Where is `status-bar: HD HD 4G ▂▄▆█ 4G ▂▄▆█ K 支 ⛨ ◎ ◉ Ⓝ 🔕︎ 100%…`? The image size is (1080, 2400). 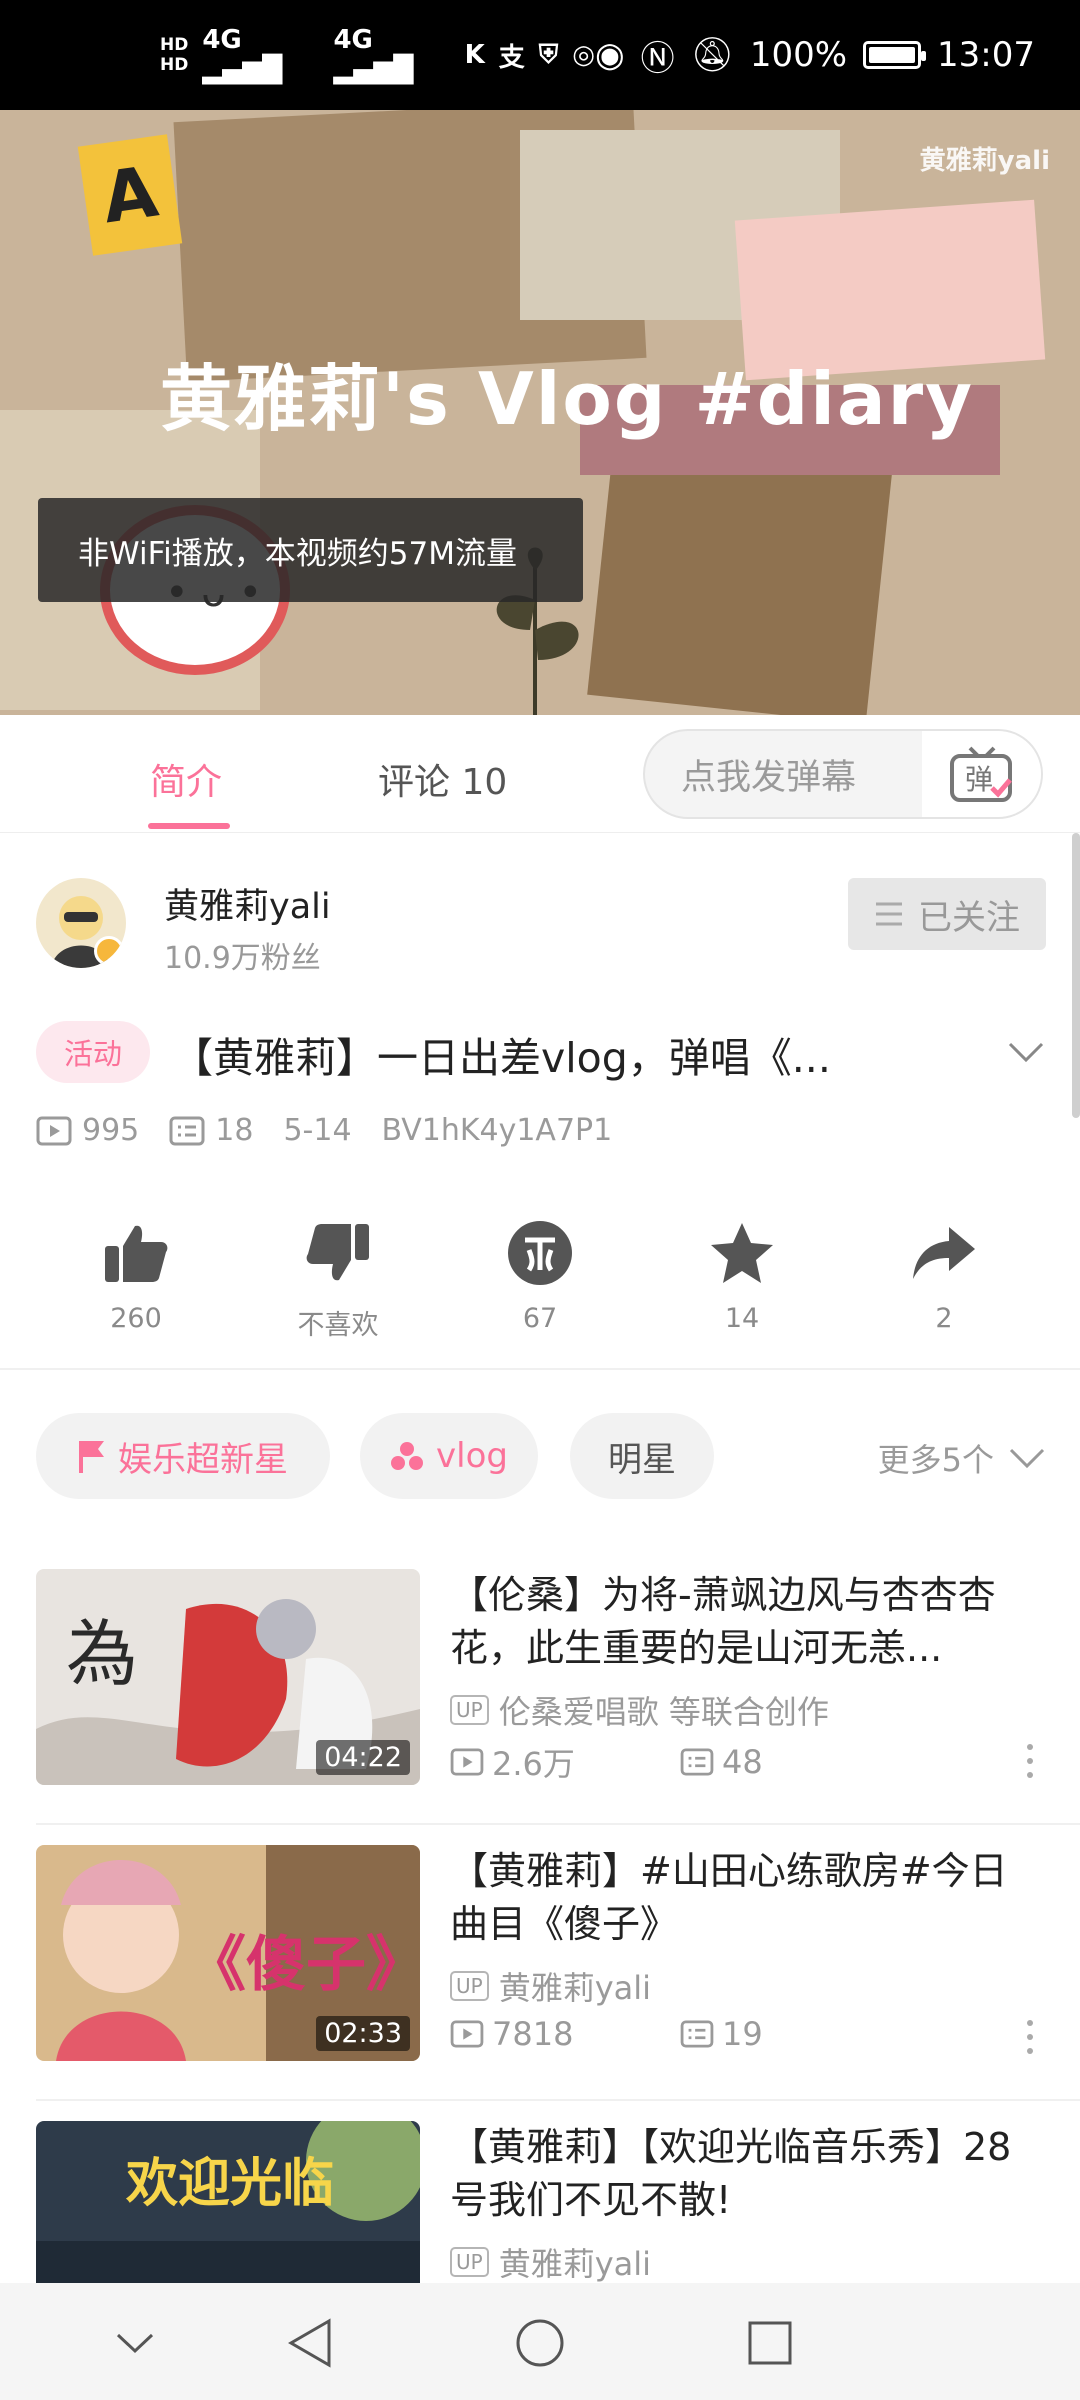 status-bar: HD HD 4G ▂▄▆█ 4G ▂▄▆█ K 支 ⛨ ◎ ◉ Ⓝ 🔕︎ 100%… is located at coordinates (540, 55).